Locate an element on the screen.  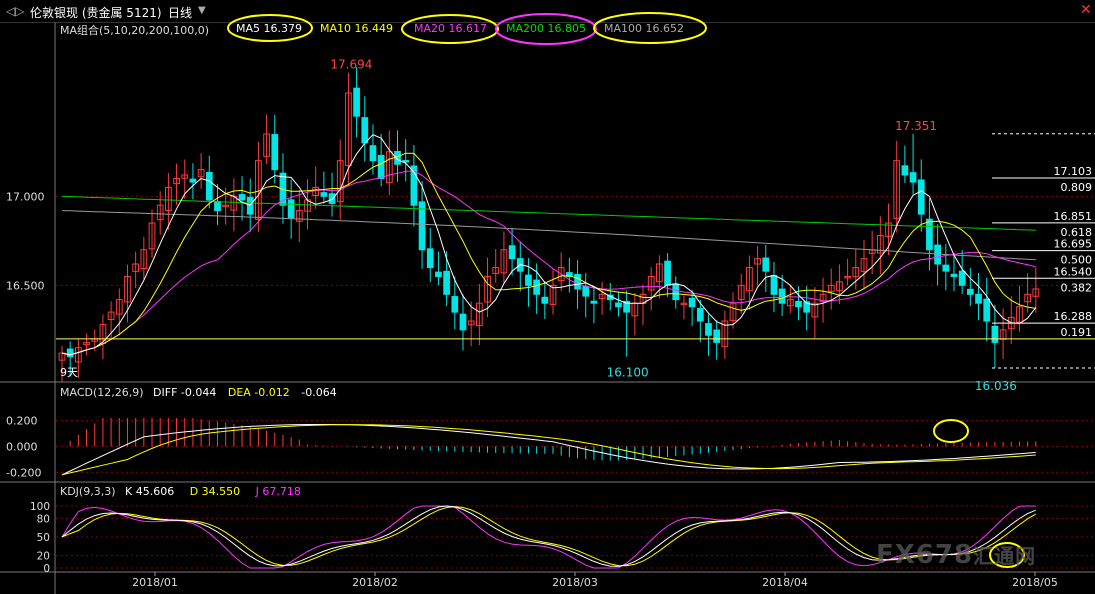
kdj-title: KDJ(9,3,3) is located at coordinates (88, 491).